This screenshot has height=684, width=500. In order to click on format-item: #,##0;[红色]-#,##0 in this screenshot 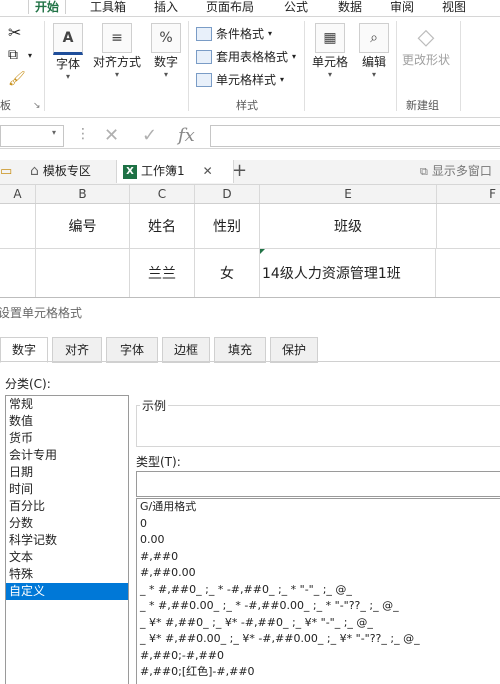, I will do `click(318, 672)`.